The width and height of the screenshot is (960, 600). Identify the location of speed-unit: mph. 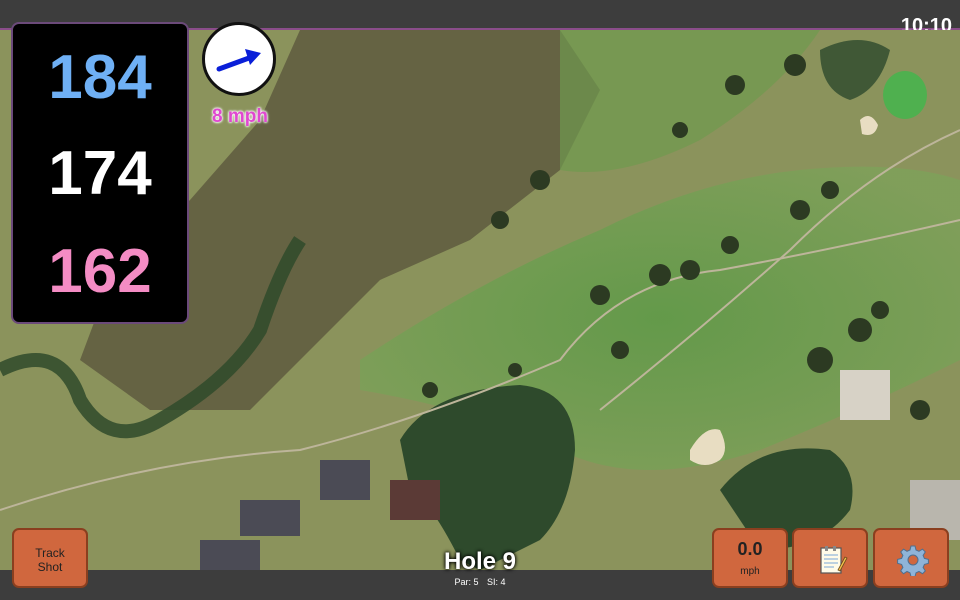
(750, 571).